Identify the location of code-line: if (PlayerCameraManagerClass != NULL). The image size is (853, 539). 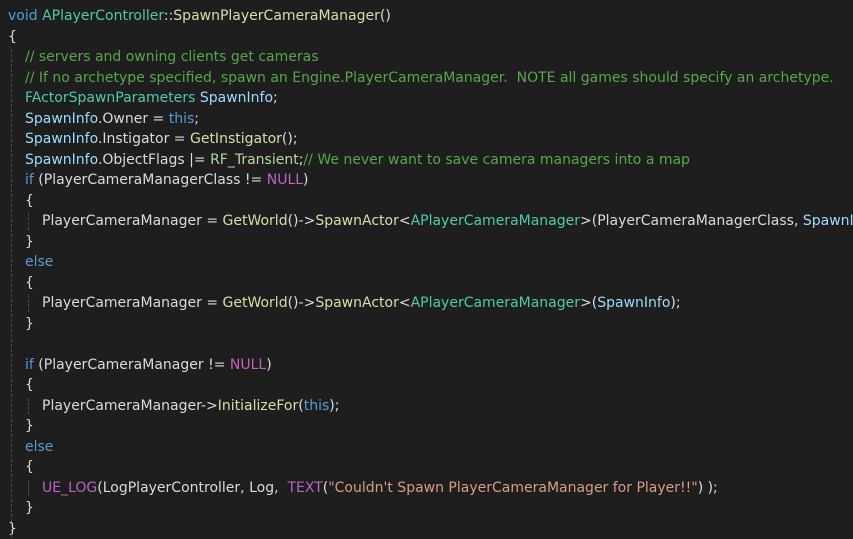
(167, 180).